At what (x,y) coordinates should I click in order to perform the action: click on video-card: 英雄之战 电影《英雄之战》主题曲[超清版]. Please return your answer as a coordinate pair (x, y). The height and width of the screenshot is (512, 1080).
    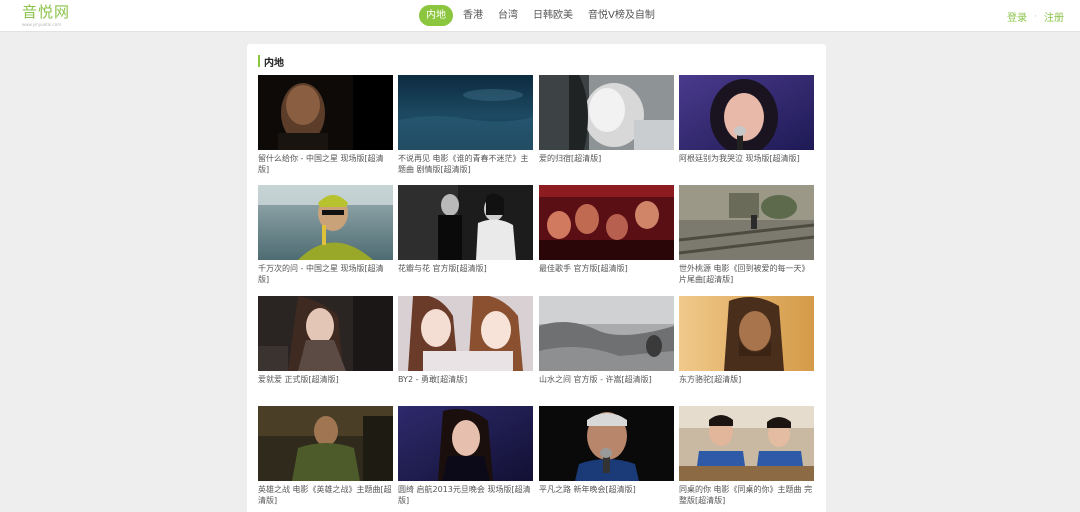
    Looking at the image, I should click on (325, 456).